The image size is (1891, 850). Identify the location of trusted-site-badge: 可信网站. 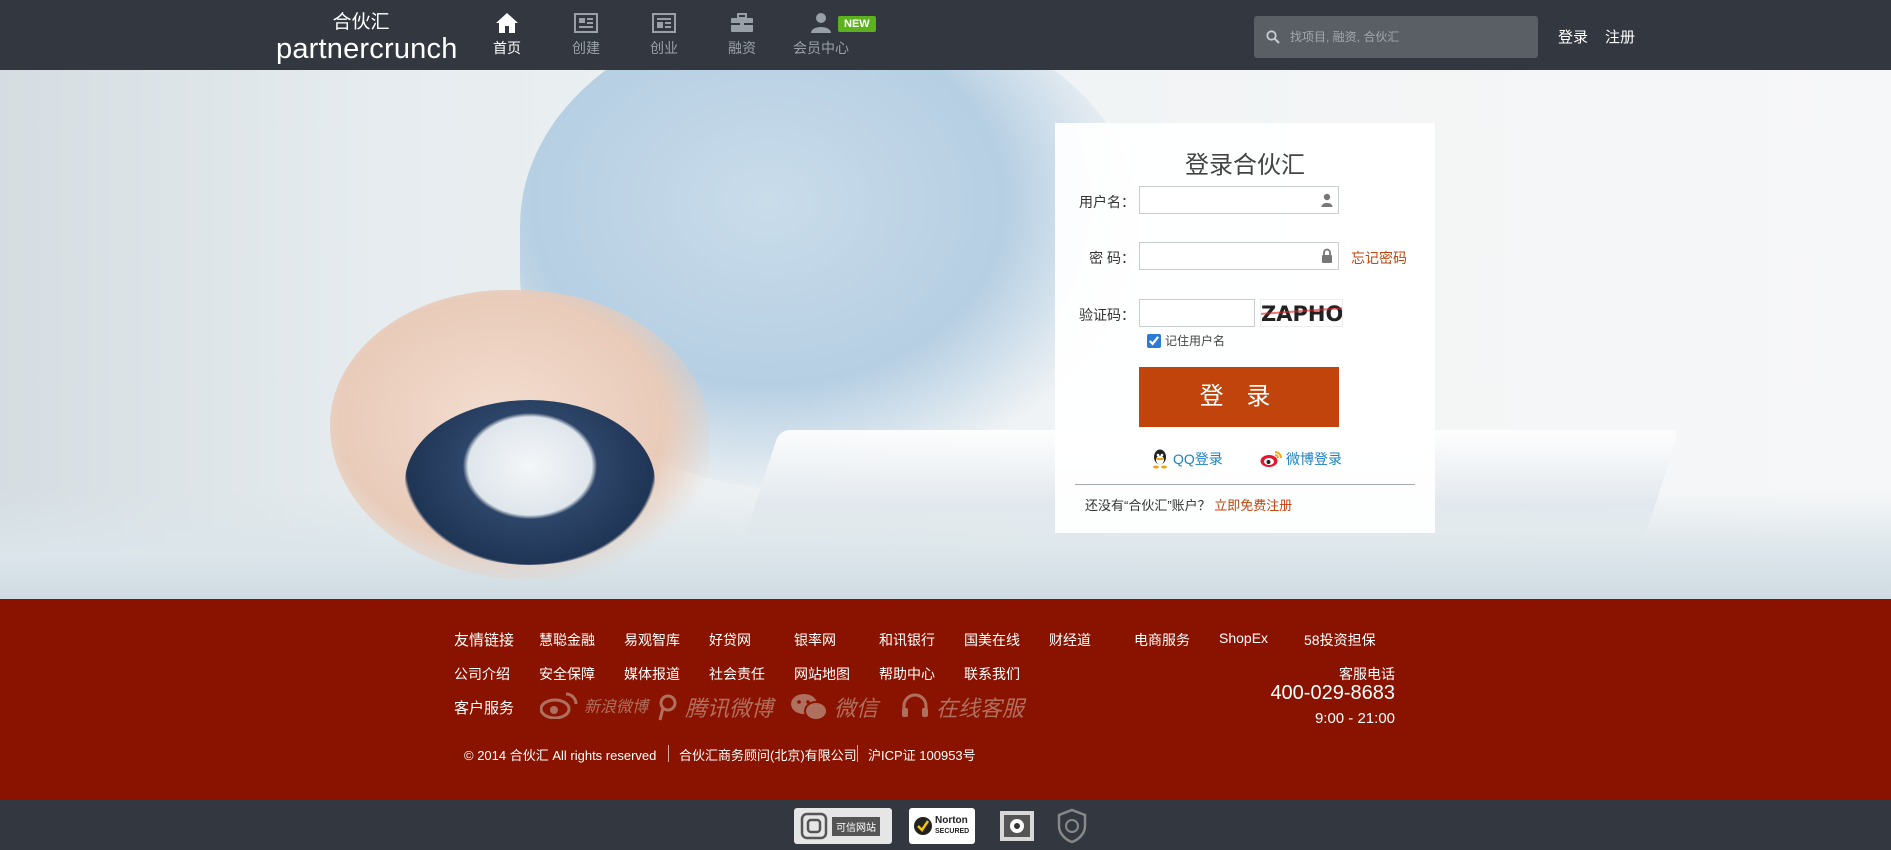
(843, 826).